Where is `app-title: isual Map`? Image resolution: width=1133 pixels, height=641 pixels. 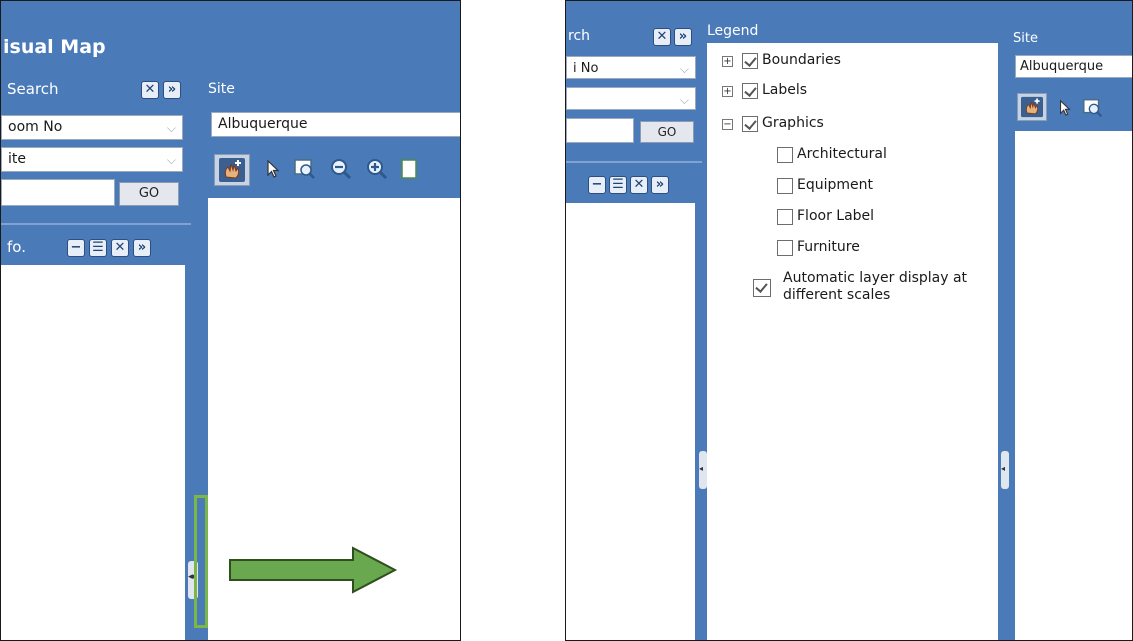
app-title: isual Map is located at coordinates (54, 47).